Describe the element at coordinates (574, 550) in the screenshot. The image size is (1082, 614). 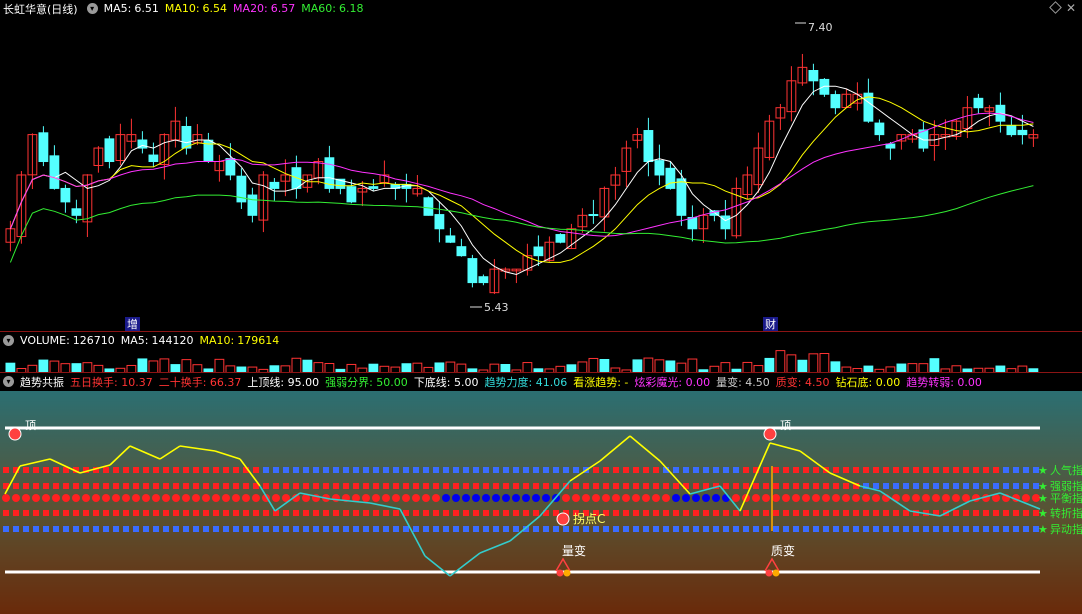
I see `bottom-label: 量变` at that location.